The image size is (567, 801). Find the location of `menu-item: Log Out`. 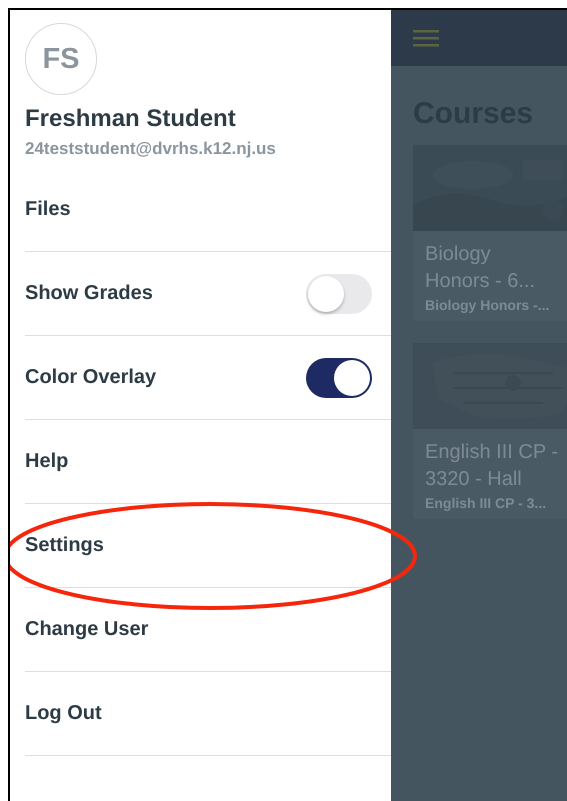

menu-item: Log Out is located at coordinates (63, 713).